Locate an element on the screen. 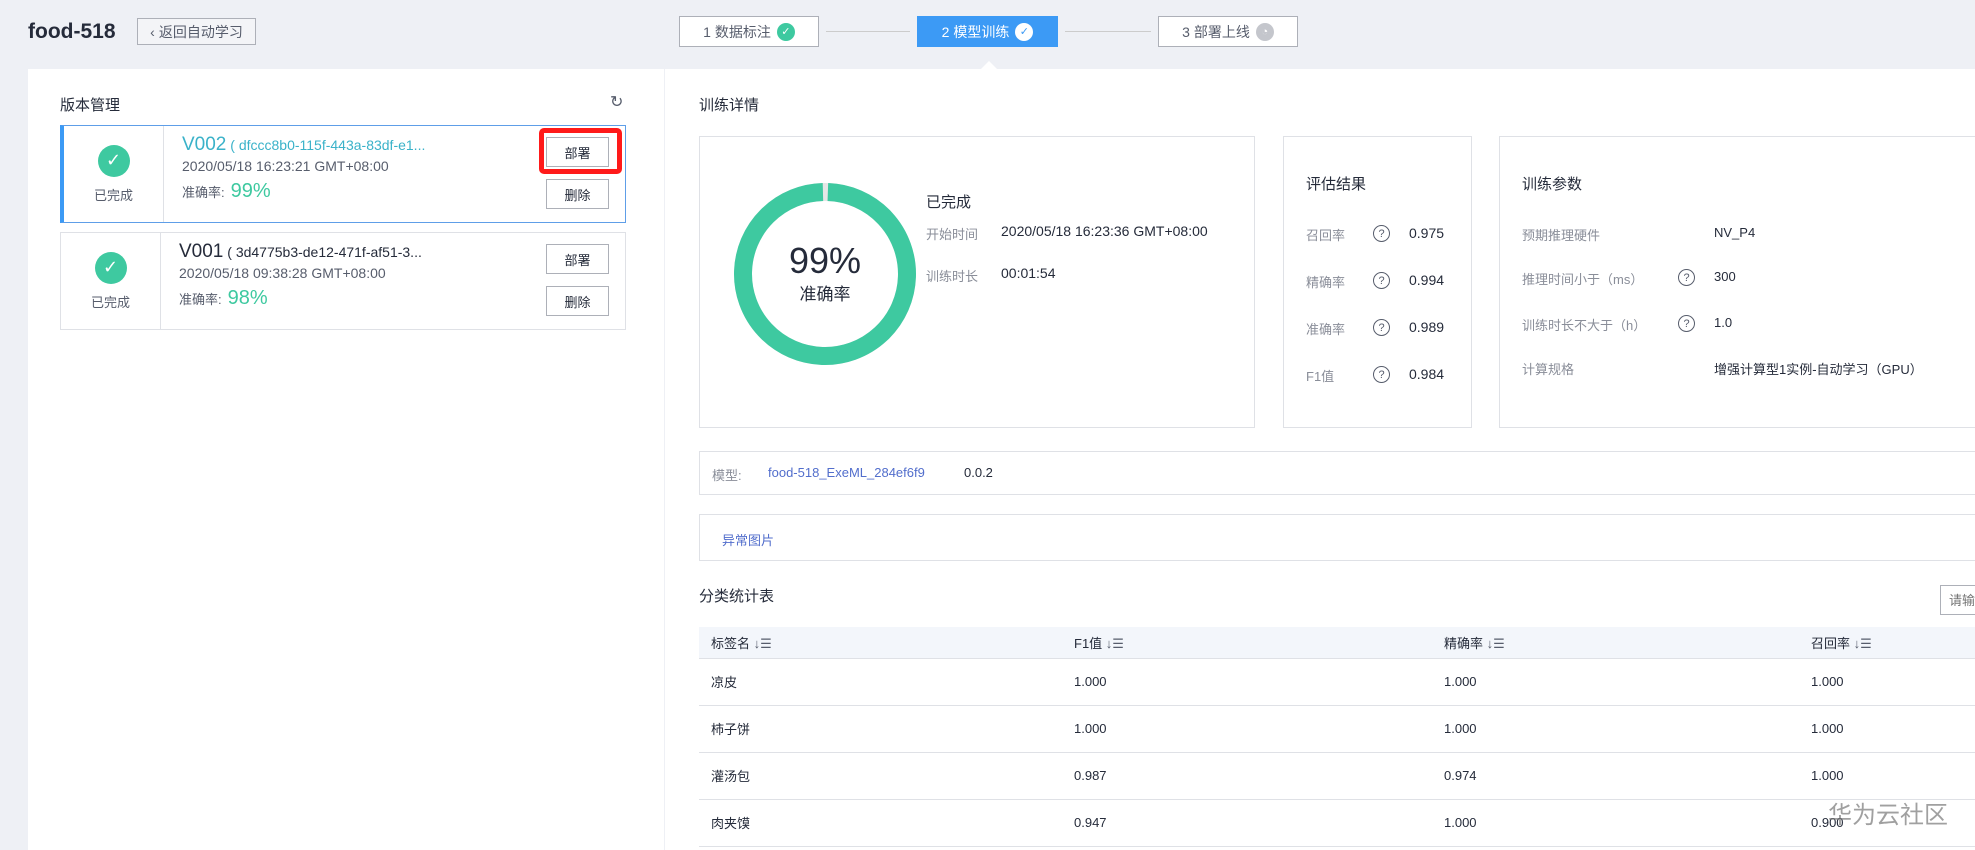 This screenshot has width=1975, height=850. model-version: 0.0.2 is located at coordinates (978, 472).